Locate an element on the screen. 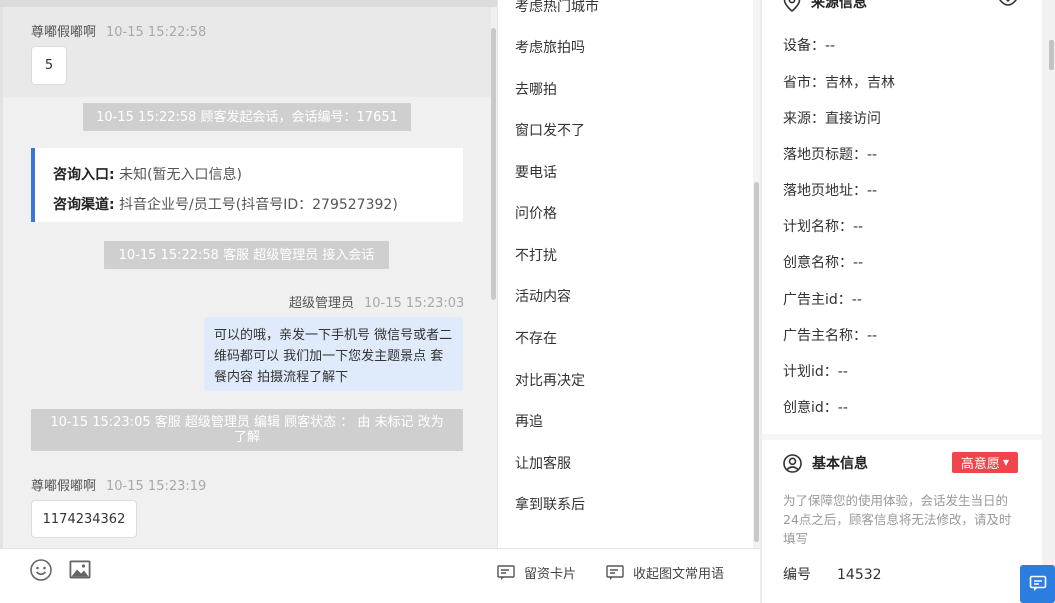 The width and height of the screenshot is (1055, 603). chat-top-border is located at coordinates (248, 3).